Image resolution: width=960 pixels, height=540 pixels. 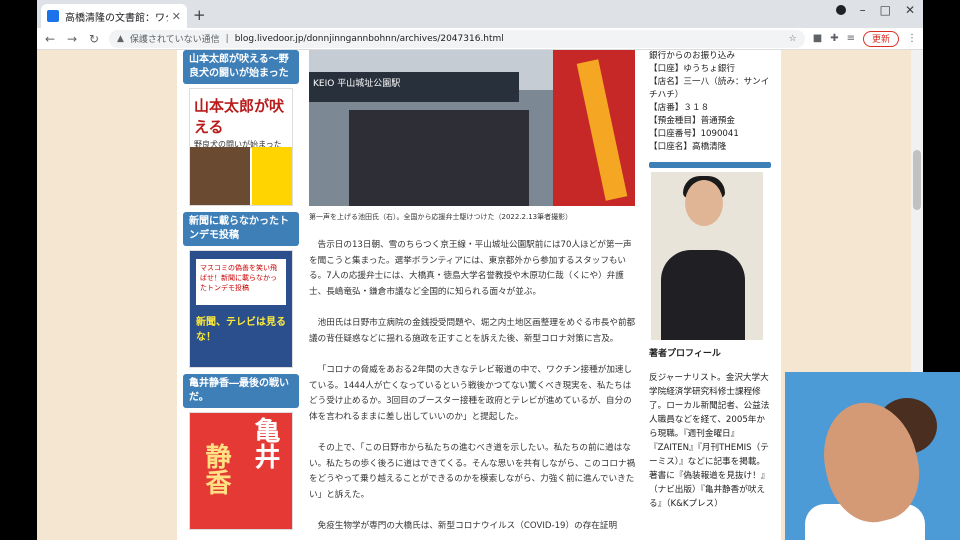 I want to click on bank-line: 【預金種目】普通預金, so click(x=692, y=121).